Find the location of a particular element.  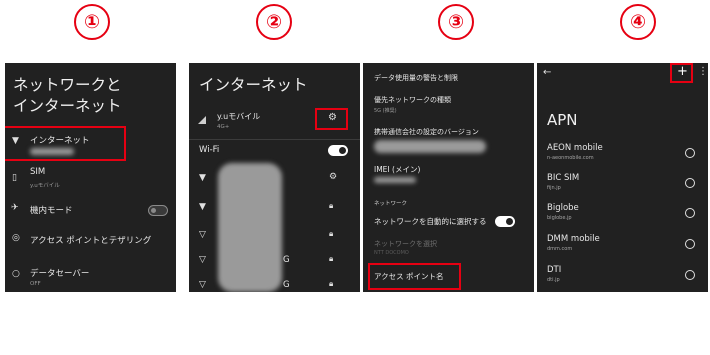

wifi-label: Wi-Fi is located at coordinates (209, 150).